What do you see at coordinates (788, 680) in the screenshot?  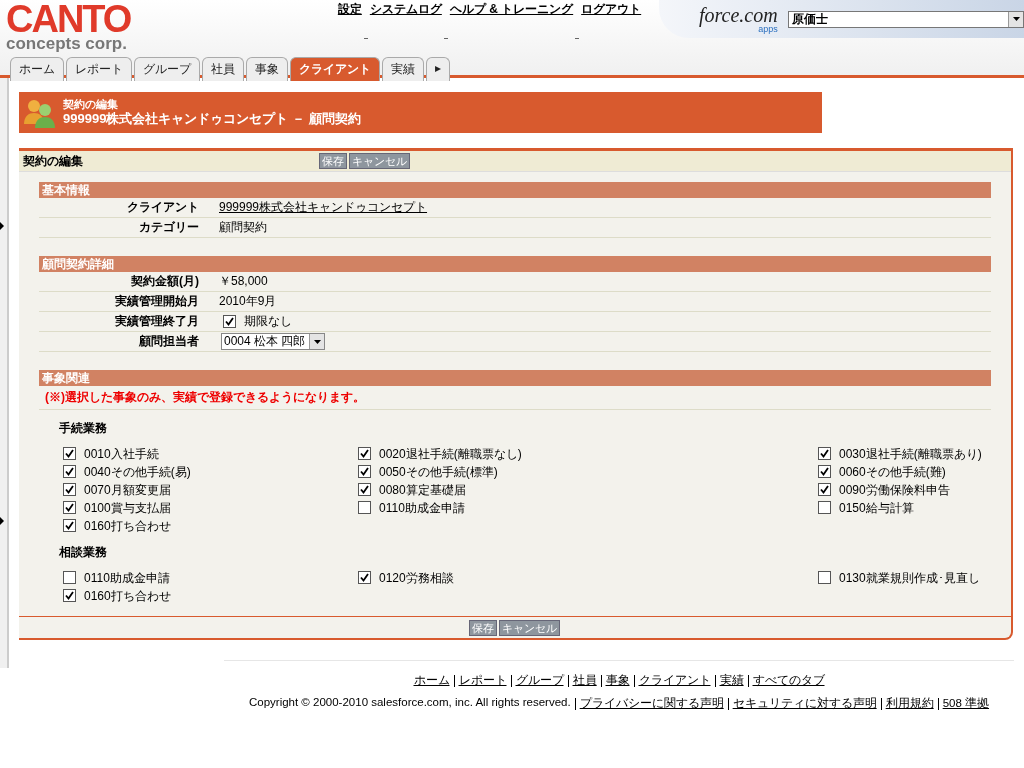 I see `footer-link: すべてのタブ` at bounding box center [788, 680].